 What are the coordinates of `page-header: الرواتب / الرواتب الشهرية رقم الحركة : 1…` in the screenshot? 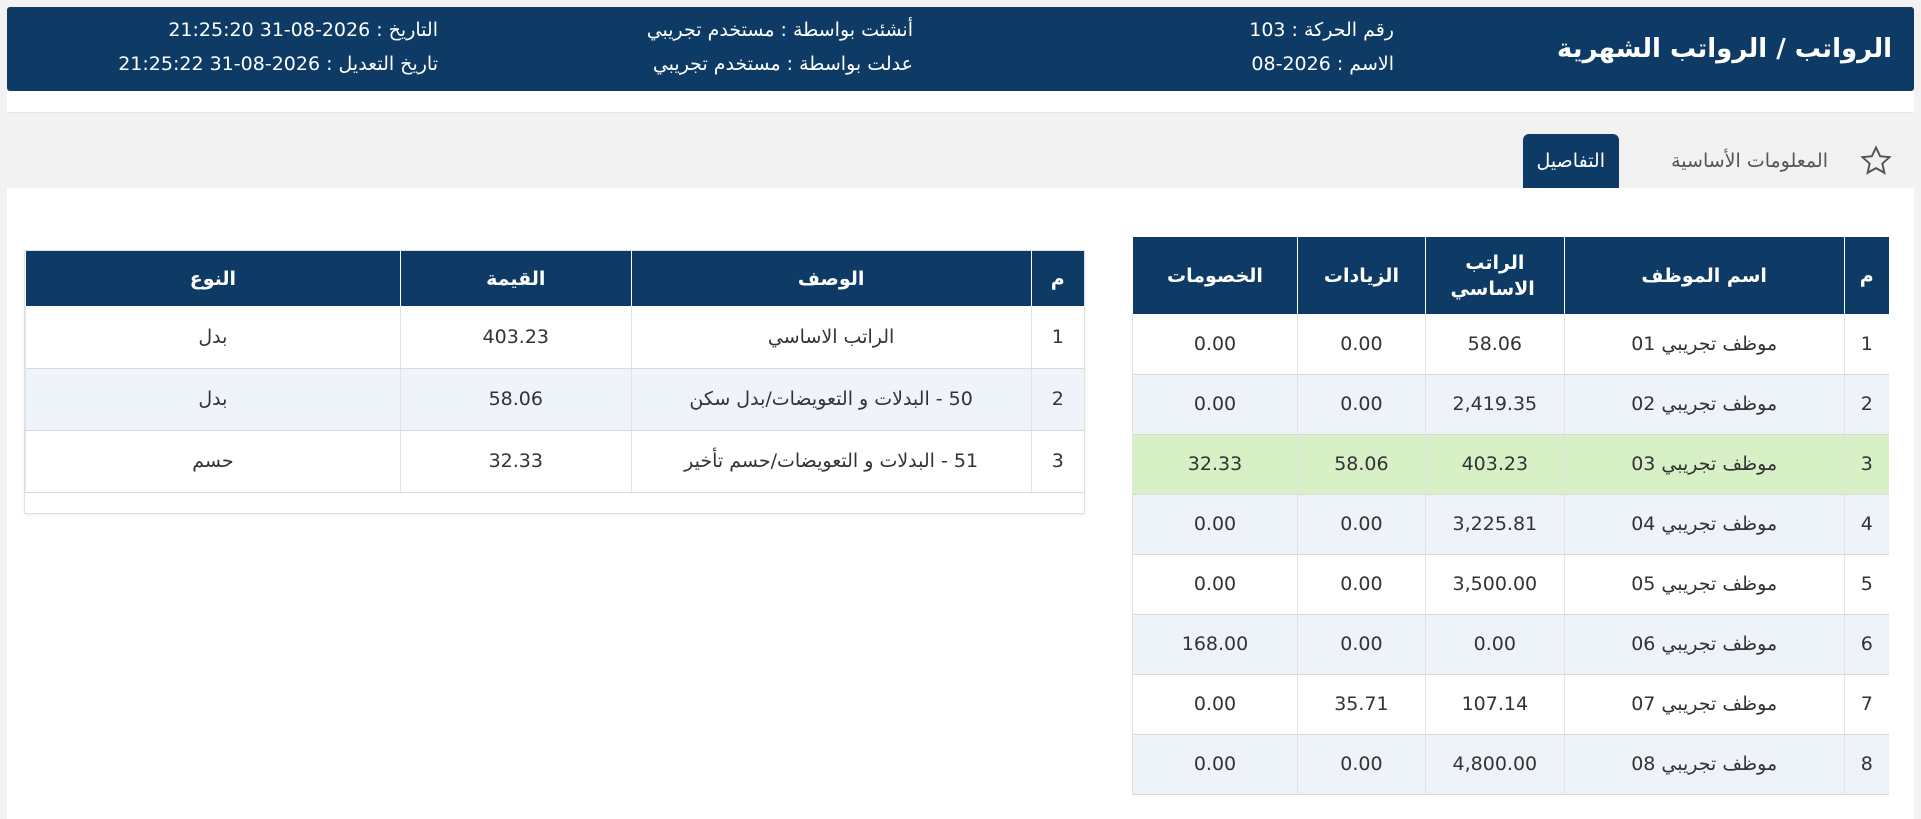 It's located at (960, 49).